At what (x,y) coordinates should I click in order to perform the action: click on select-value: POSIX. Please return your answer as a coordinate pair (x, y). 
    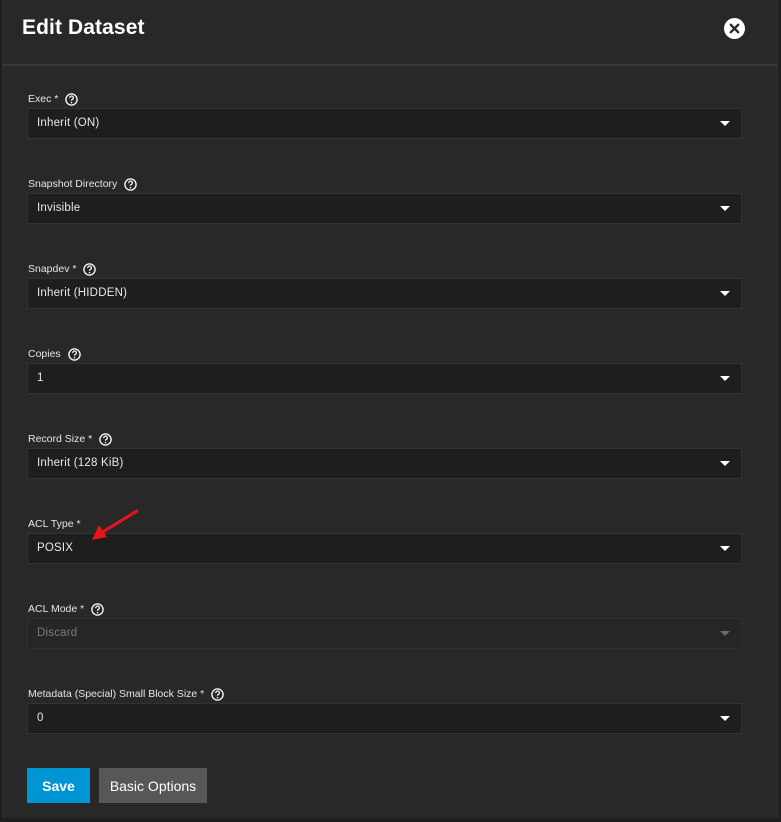
    Looking at the image, I should click on (55, 548).